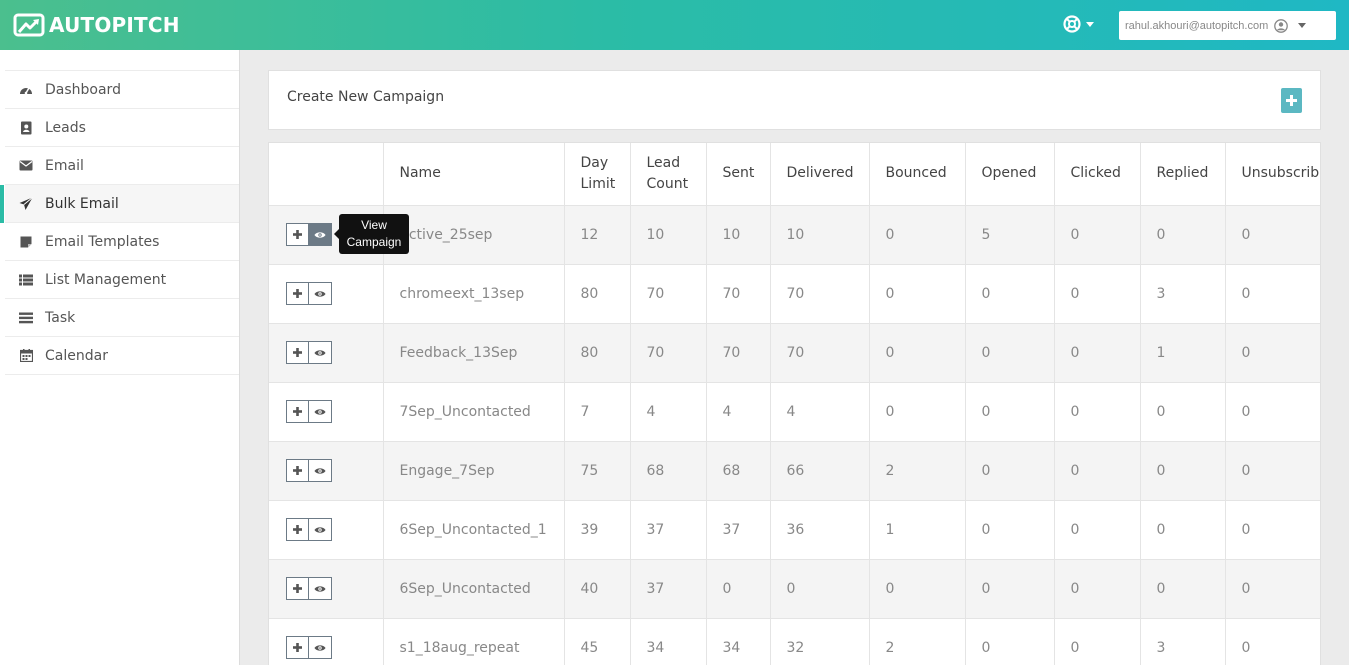  Describe the element at coordinates (122, 356) in the screenshot. I see `sidebar-item-calendar: Calendar` at that location.